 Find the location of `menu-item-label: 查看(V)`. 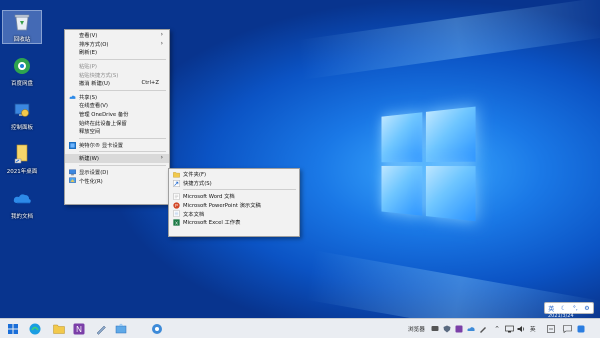

menu-item-label: 查看(V) is located at coordinates (88, 36).